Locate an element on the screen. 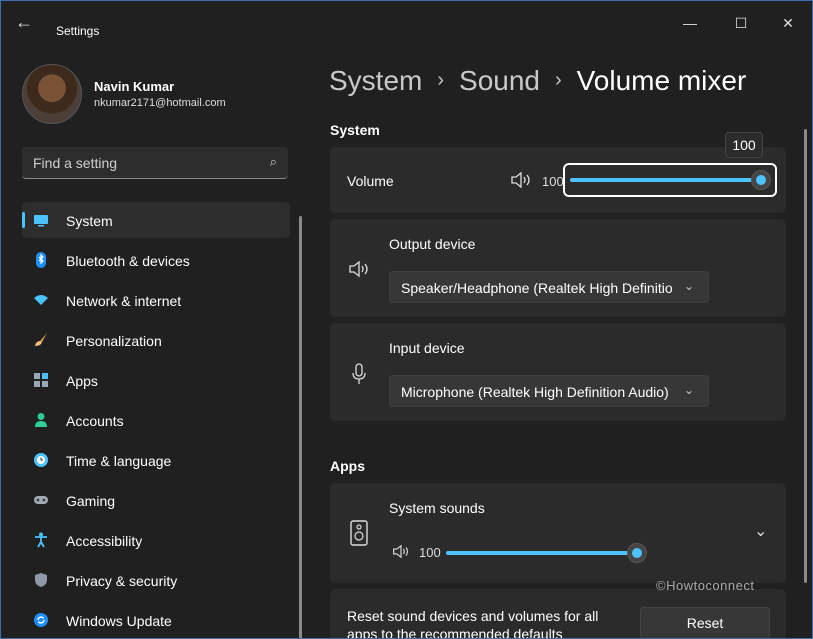 The width and height of the screenshot is (813, 639). system-sounds-slider-thumb is located at coordinates (637, 553).